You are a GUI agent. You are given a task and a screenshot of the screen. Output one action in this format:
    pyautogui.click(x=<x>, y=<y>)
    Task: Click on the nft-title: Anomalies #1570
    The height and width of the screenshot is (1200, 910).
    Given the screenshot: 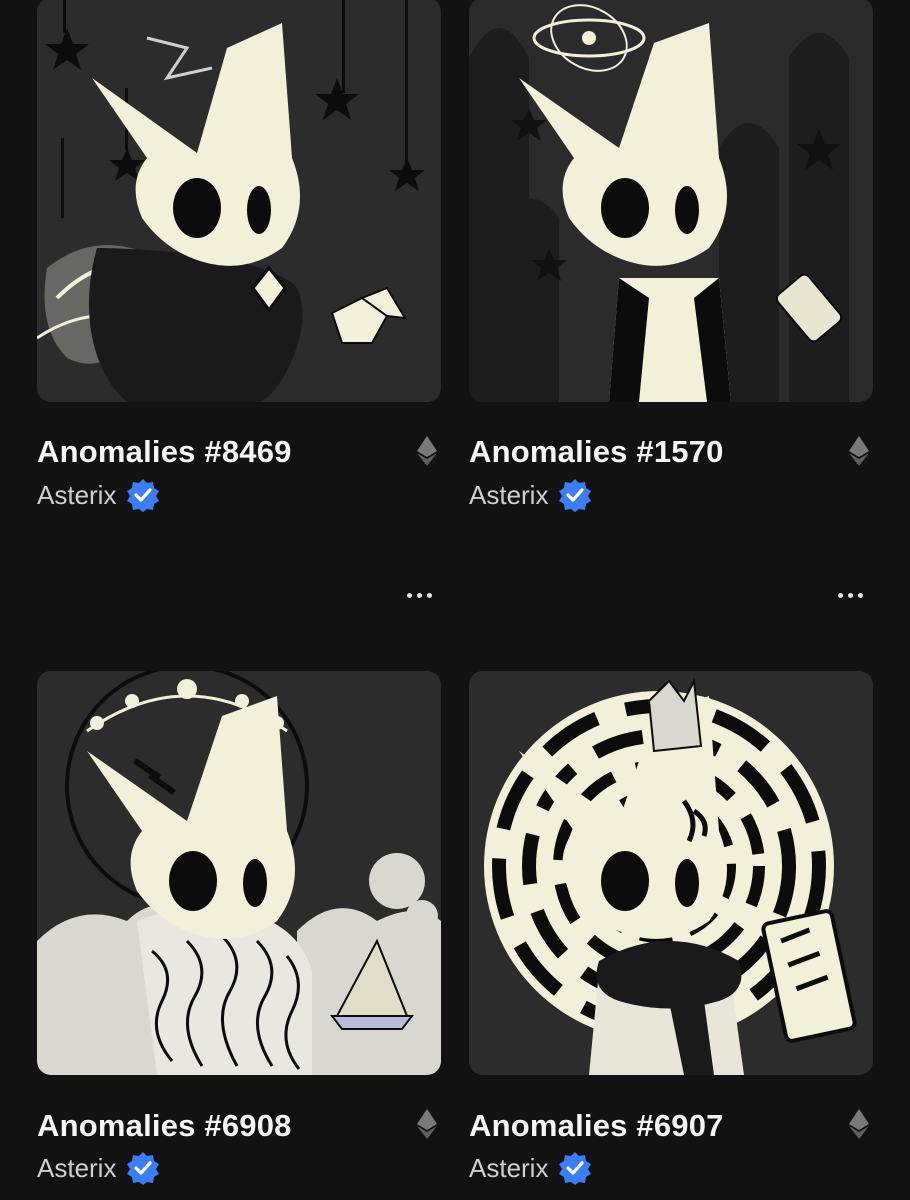 What is the action you would take?
    pyautogui.click(x=596, y=452)
    